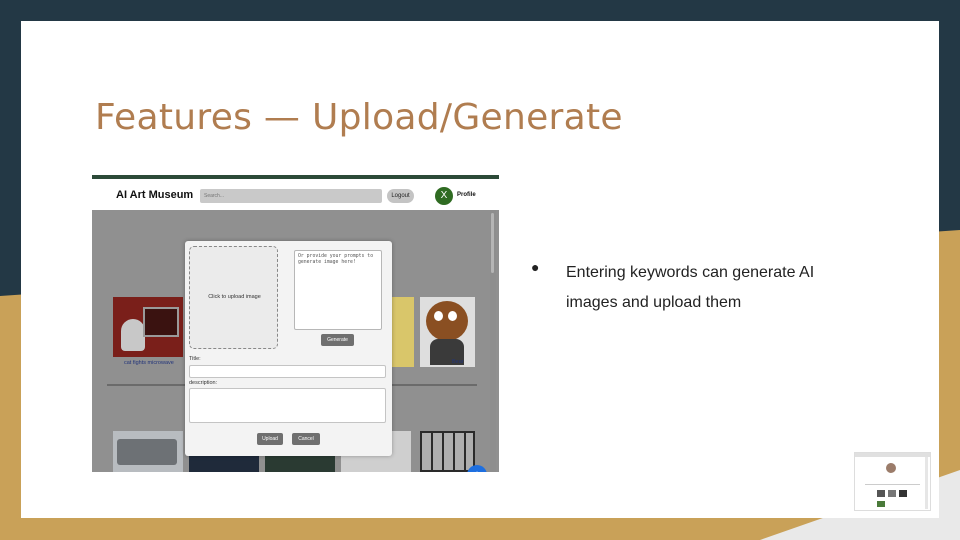 The width and height of the screenshot is (960, 540). I want to click on gallery-caption: cat fights microwave, so click(149, 363).